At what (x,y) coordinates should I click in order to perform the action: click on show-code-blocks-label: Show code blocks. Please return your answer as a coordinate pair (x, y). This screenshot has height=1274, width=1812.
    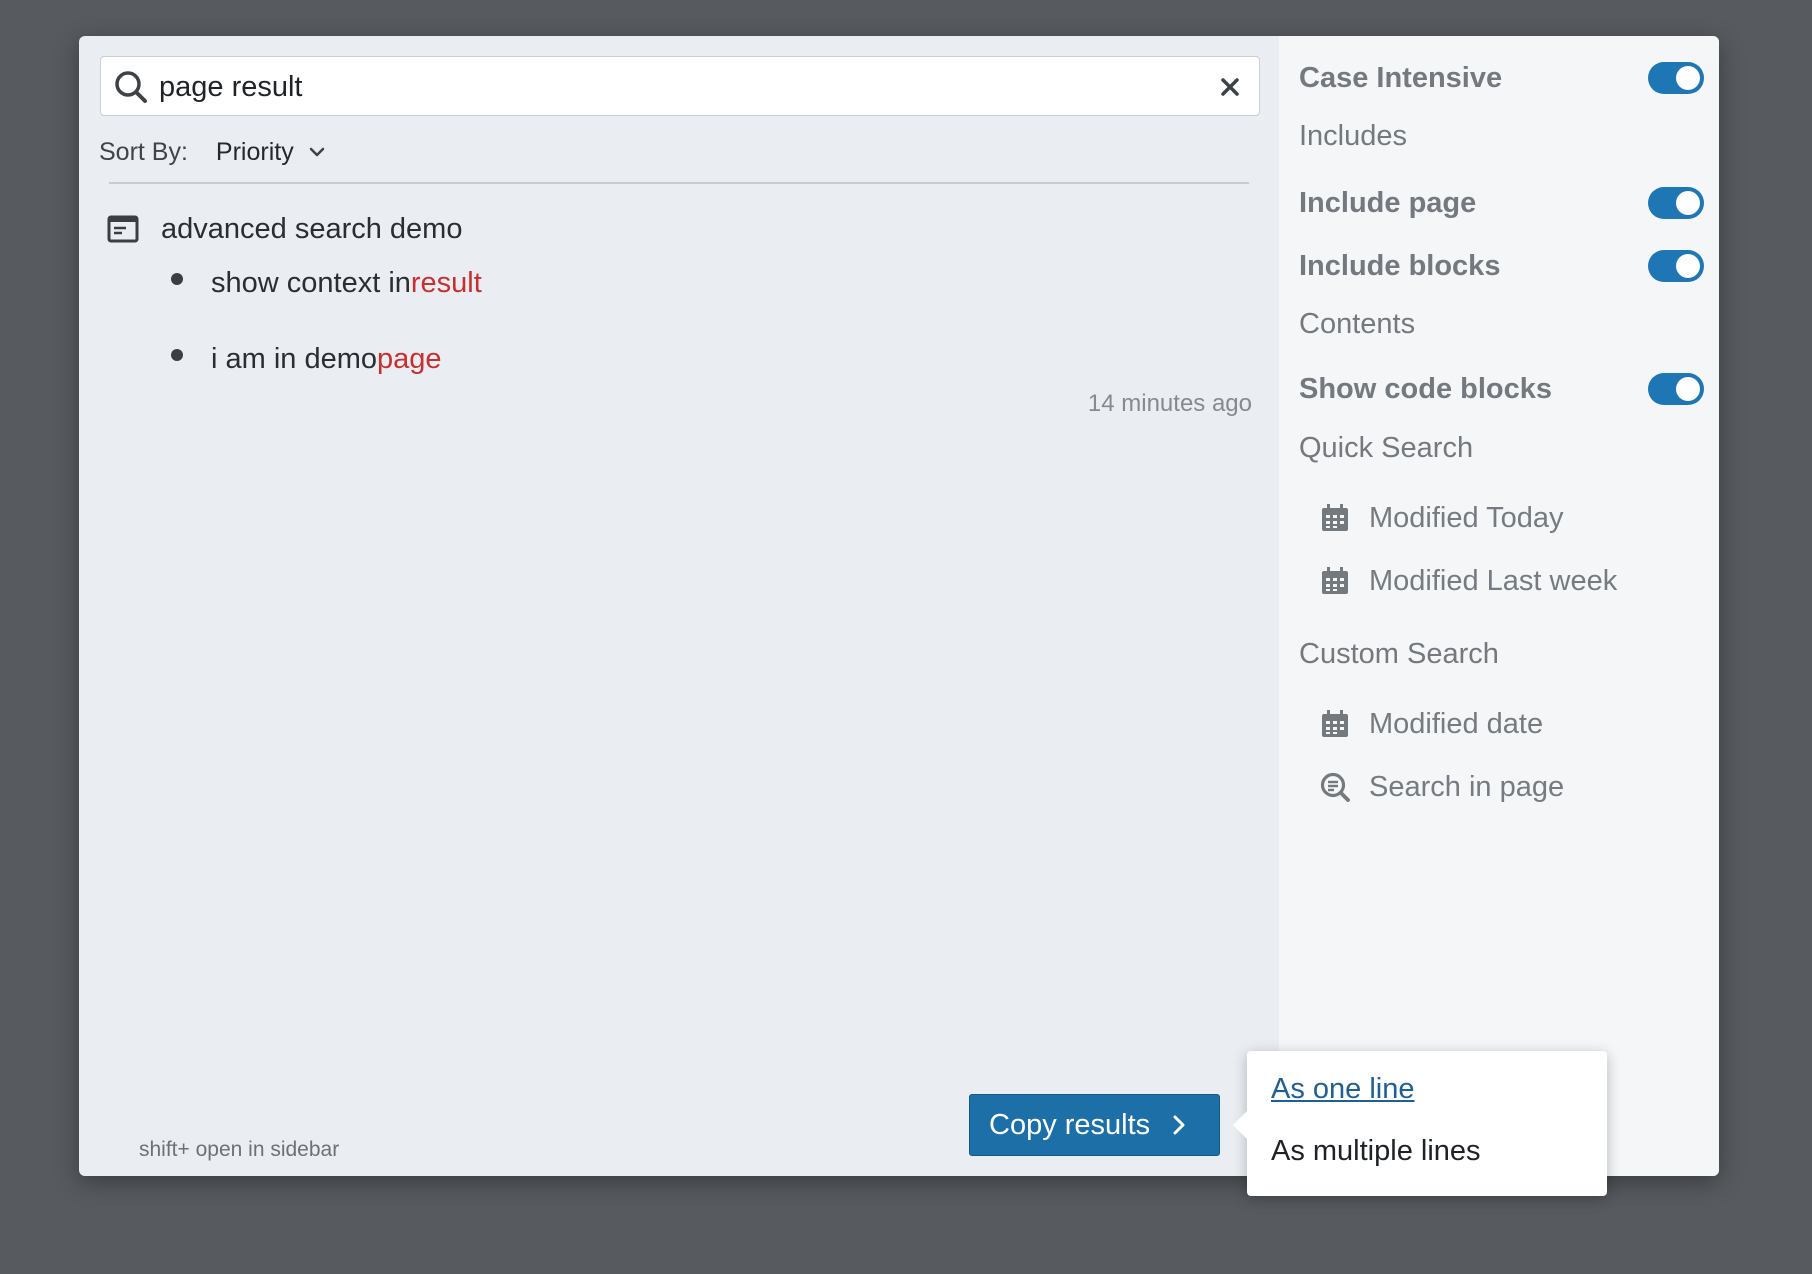
    Looking at the image, I should click on (1425, 388).